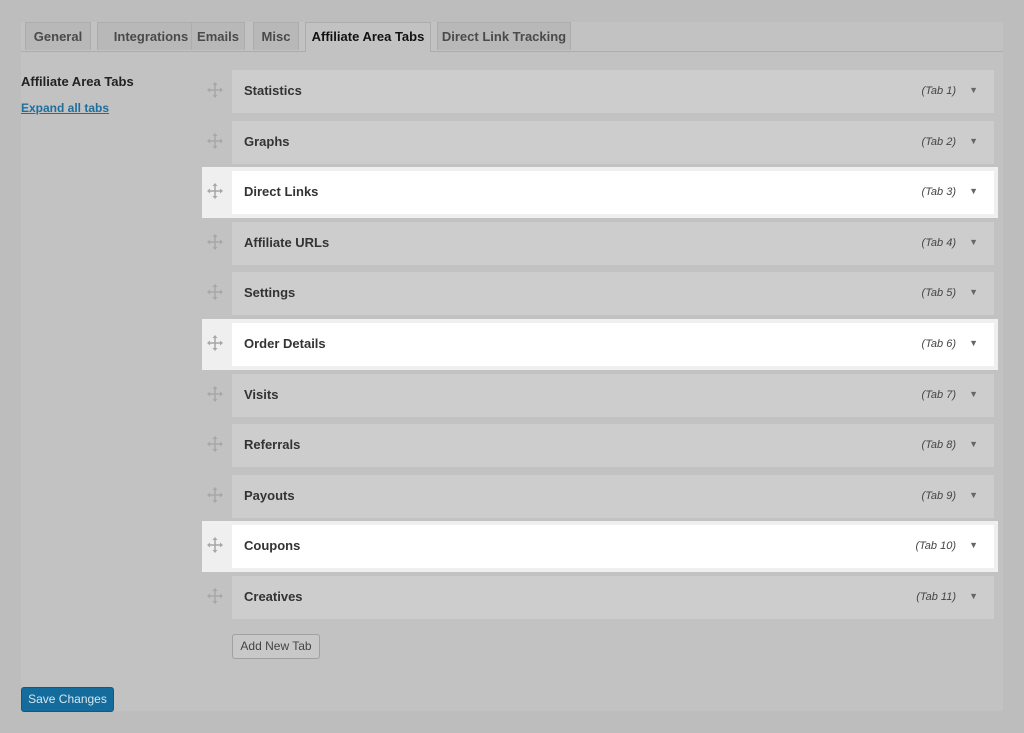 The image size is (1024, 733). I want to click on tab-row-label: Referrals, so click(272, 445).